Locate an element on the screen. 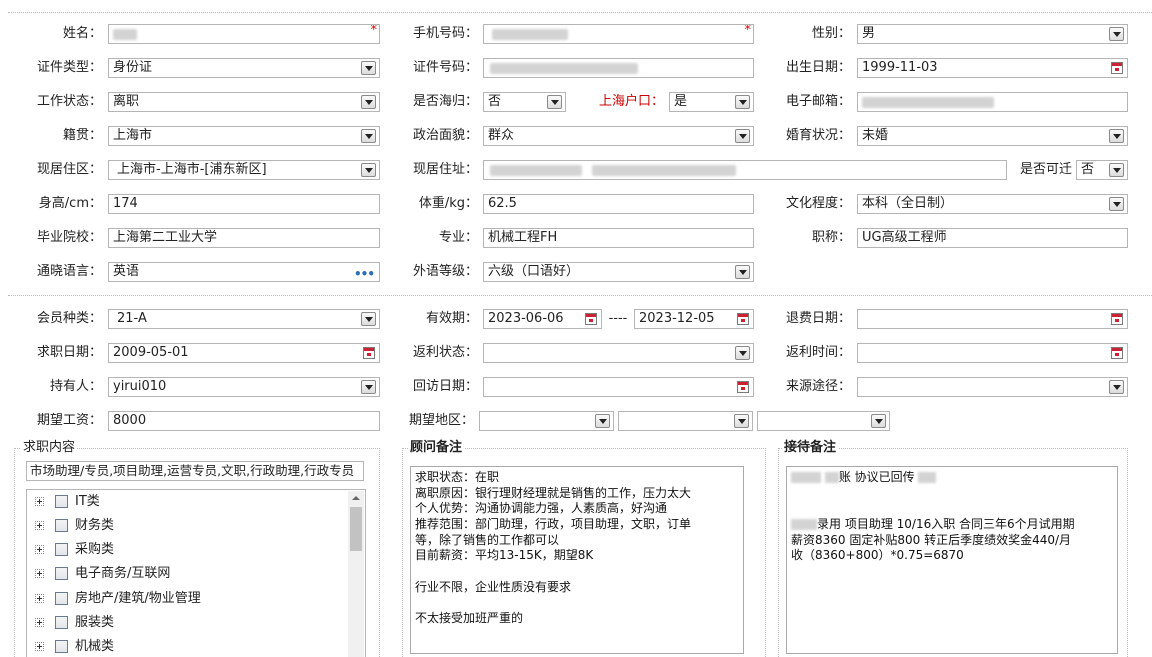 The height and width of the screenshot is (657, 1152). residence-area-select: 上海市-上海市-[浦东新区] is located at coordinates (244, 170).